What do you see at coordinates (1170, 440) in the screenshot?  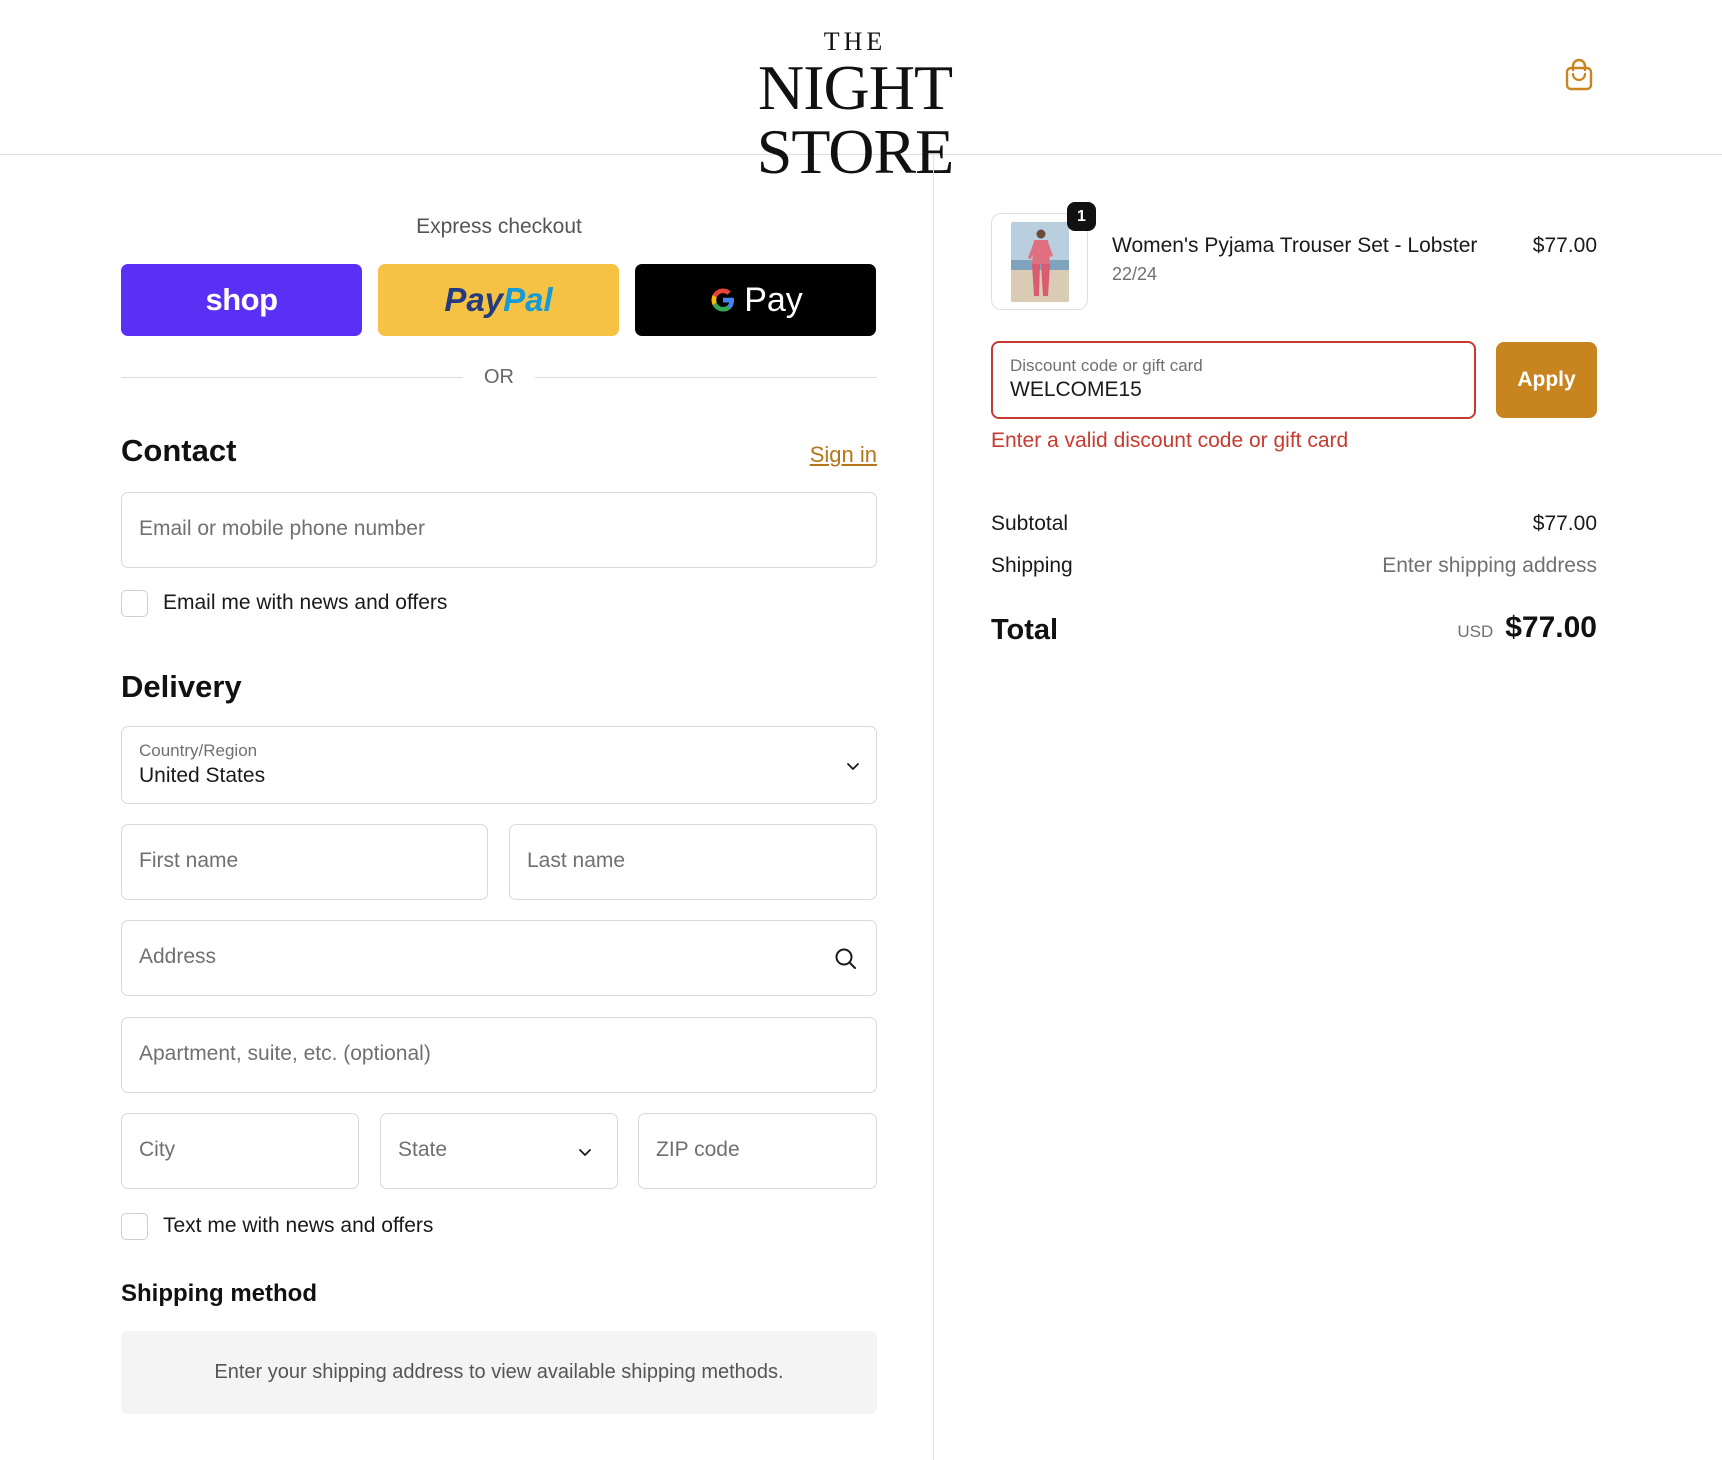 I see `discount-error-message: Enter a valid discount code or gift card` at bounding box center [1170, 440].